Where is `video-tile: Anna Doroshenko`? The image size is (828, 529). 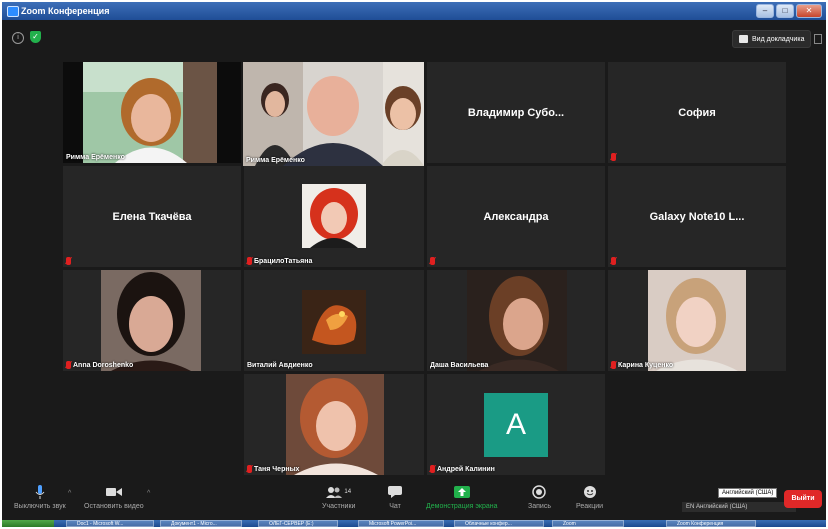
video-tile: Anna Doroshenko is located at coordinates (152, 320).